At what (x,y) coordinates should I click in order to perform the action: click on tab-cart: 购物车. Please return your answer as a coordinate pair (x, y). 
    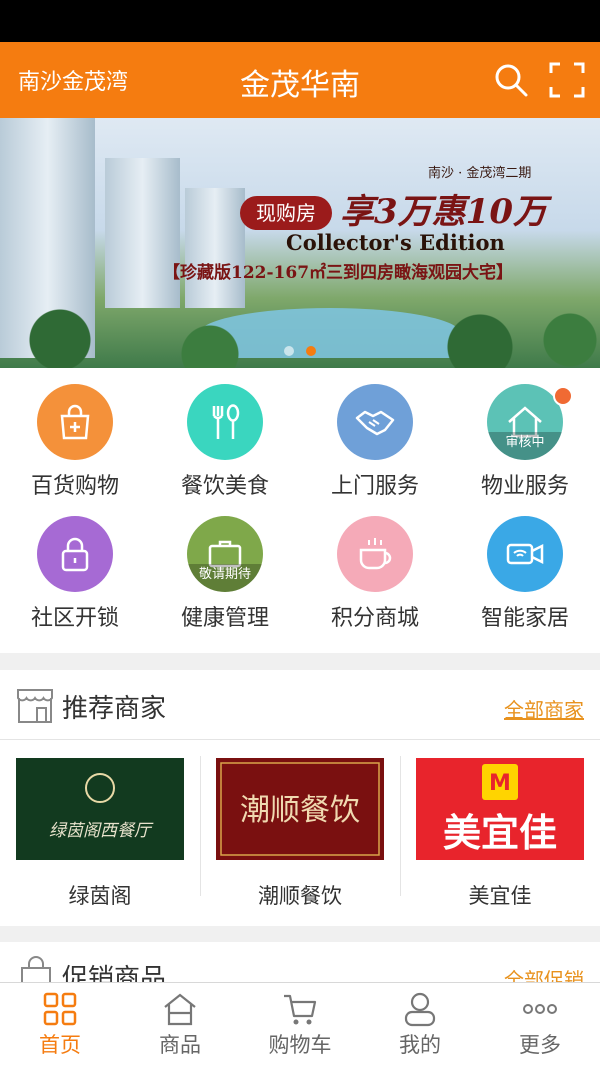
    Looking at the image, I should click on (300, 1025).